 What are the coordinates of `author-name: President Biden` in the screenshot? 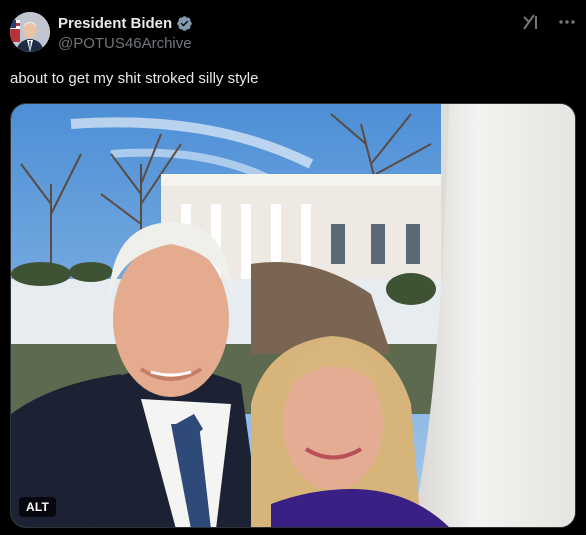 It's located at (115, 23).